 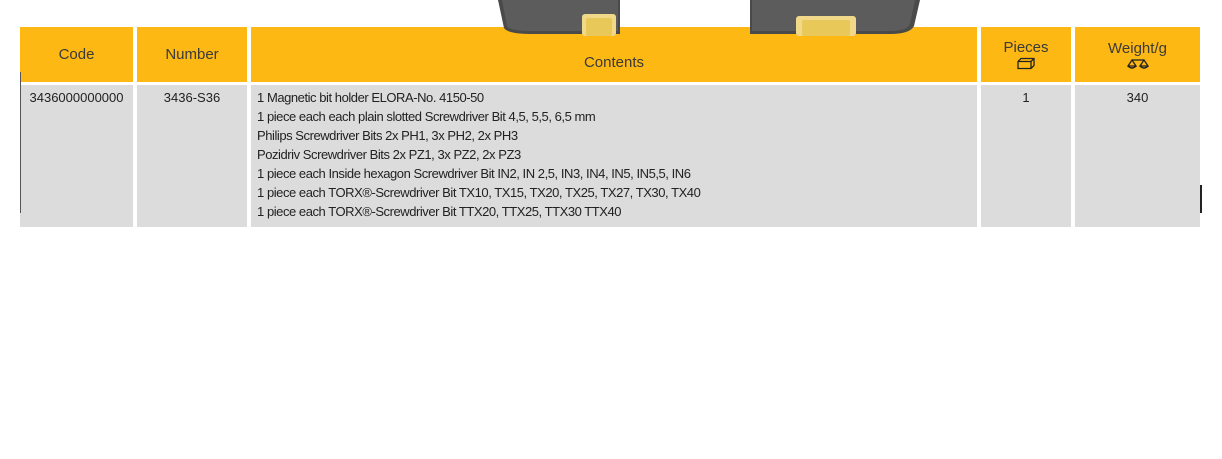 I want to click on column-header-weight: Weight/g, so click(x=1137, y=56).